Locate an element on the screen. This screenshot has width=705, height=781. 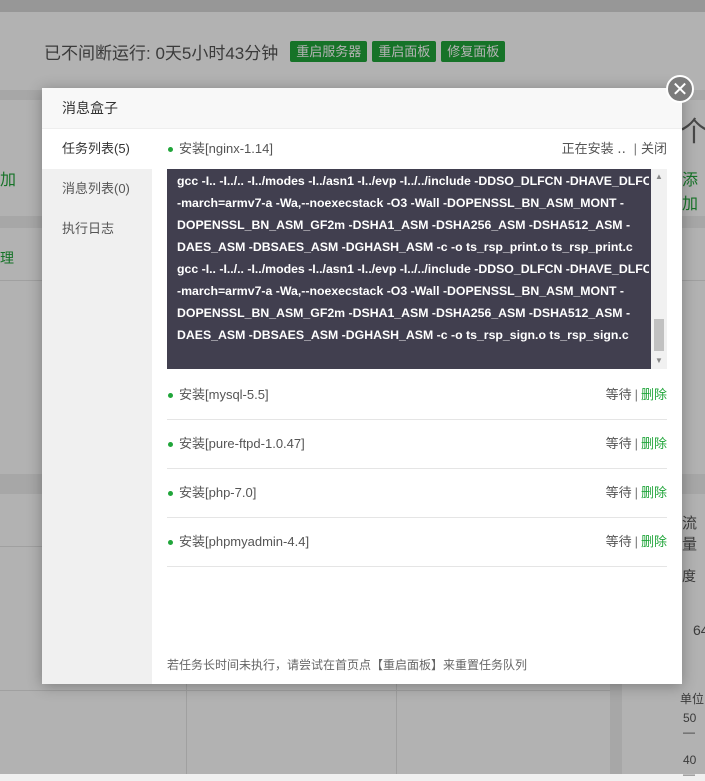
scroll-down-arrow-icon: ▼ is located at coordinates (659, 361).